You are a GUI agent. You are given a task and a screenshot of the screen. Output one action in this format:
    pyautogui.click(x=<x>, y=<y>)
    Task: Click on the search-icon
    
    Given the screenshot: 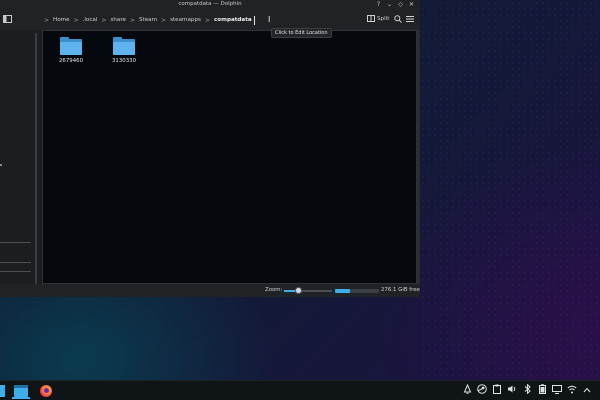 What is the action you would take?
    pyautogui.click(x=398, y=20)
    